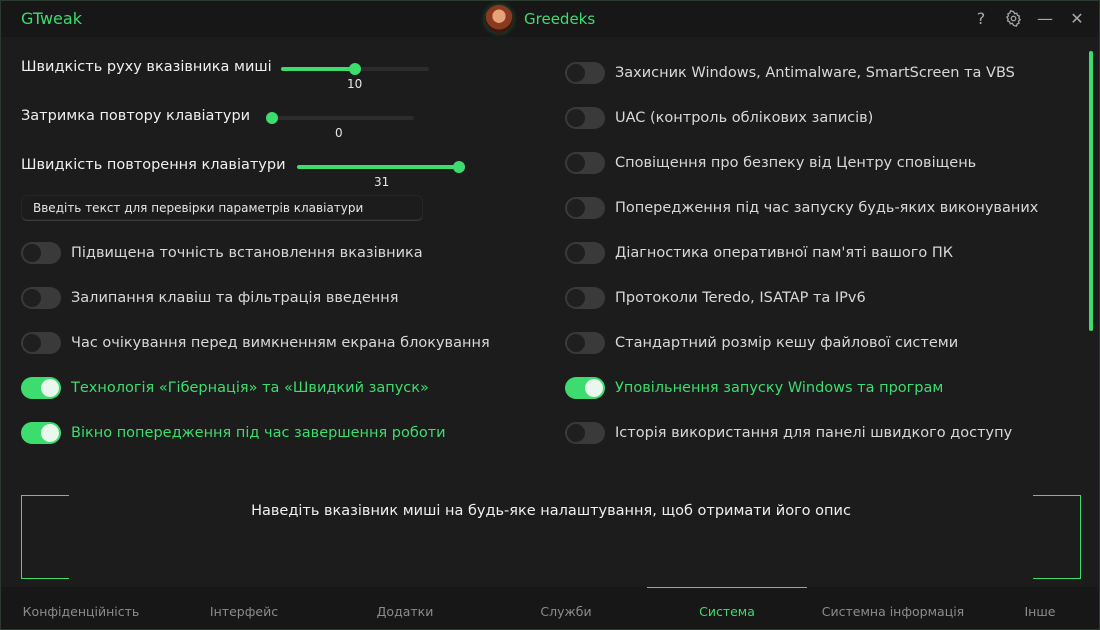 This screenshot has width=1100, height=630. Describe the element at coordinates (744, 118) in the screenshot. I see `toggle-label: UAC (контроль облікових записів)` at that location.